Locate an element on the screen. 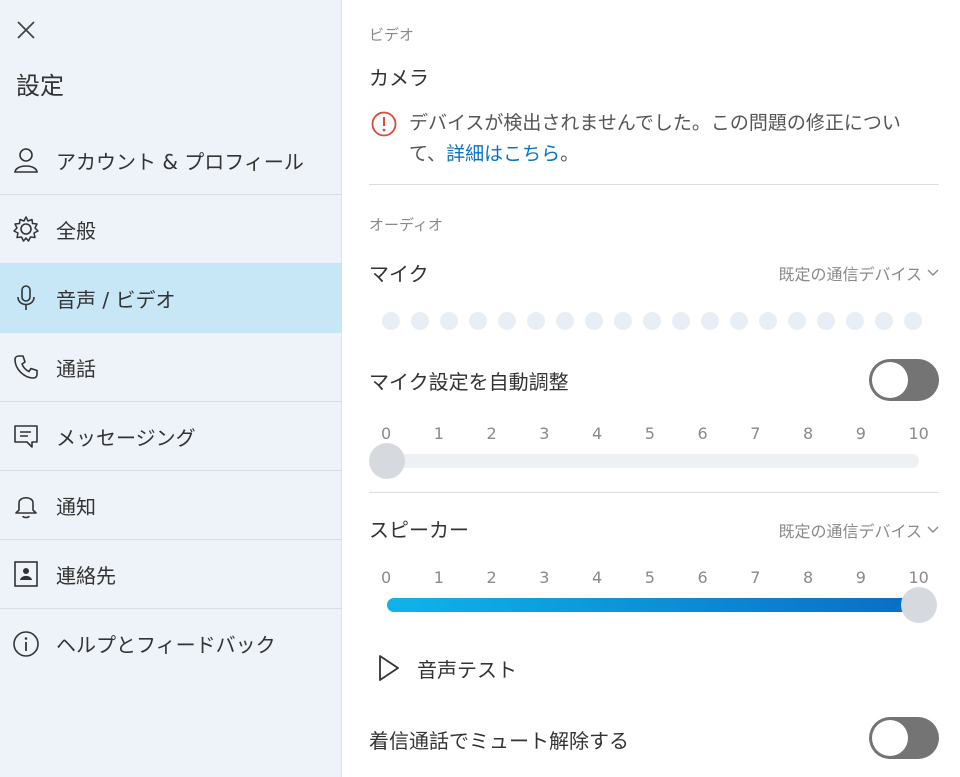  sidebar-item-label: メッセージング is located at coordinates (126, 437).